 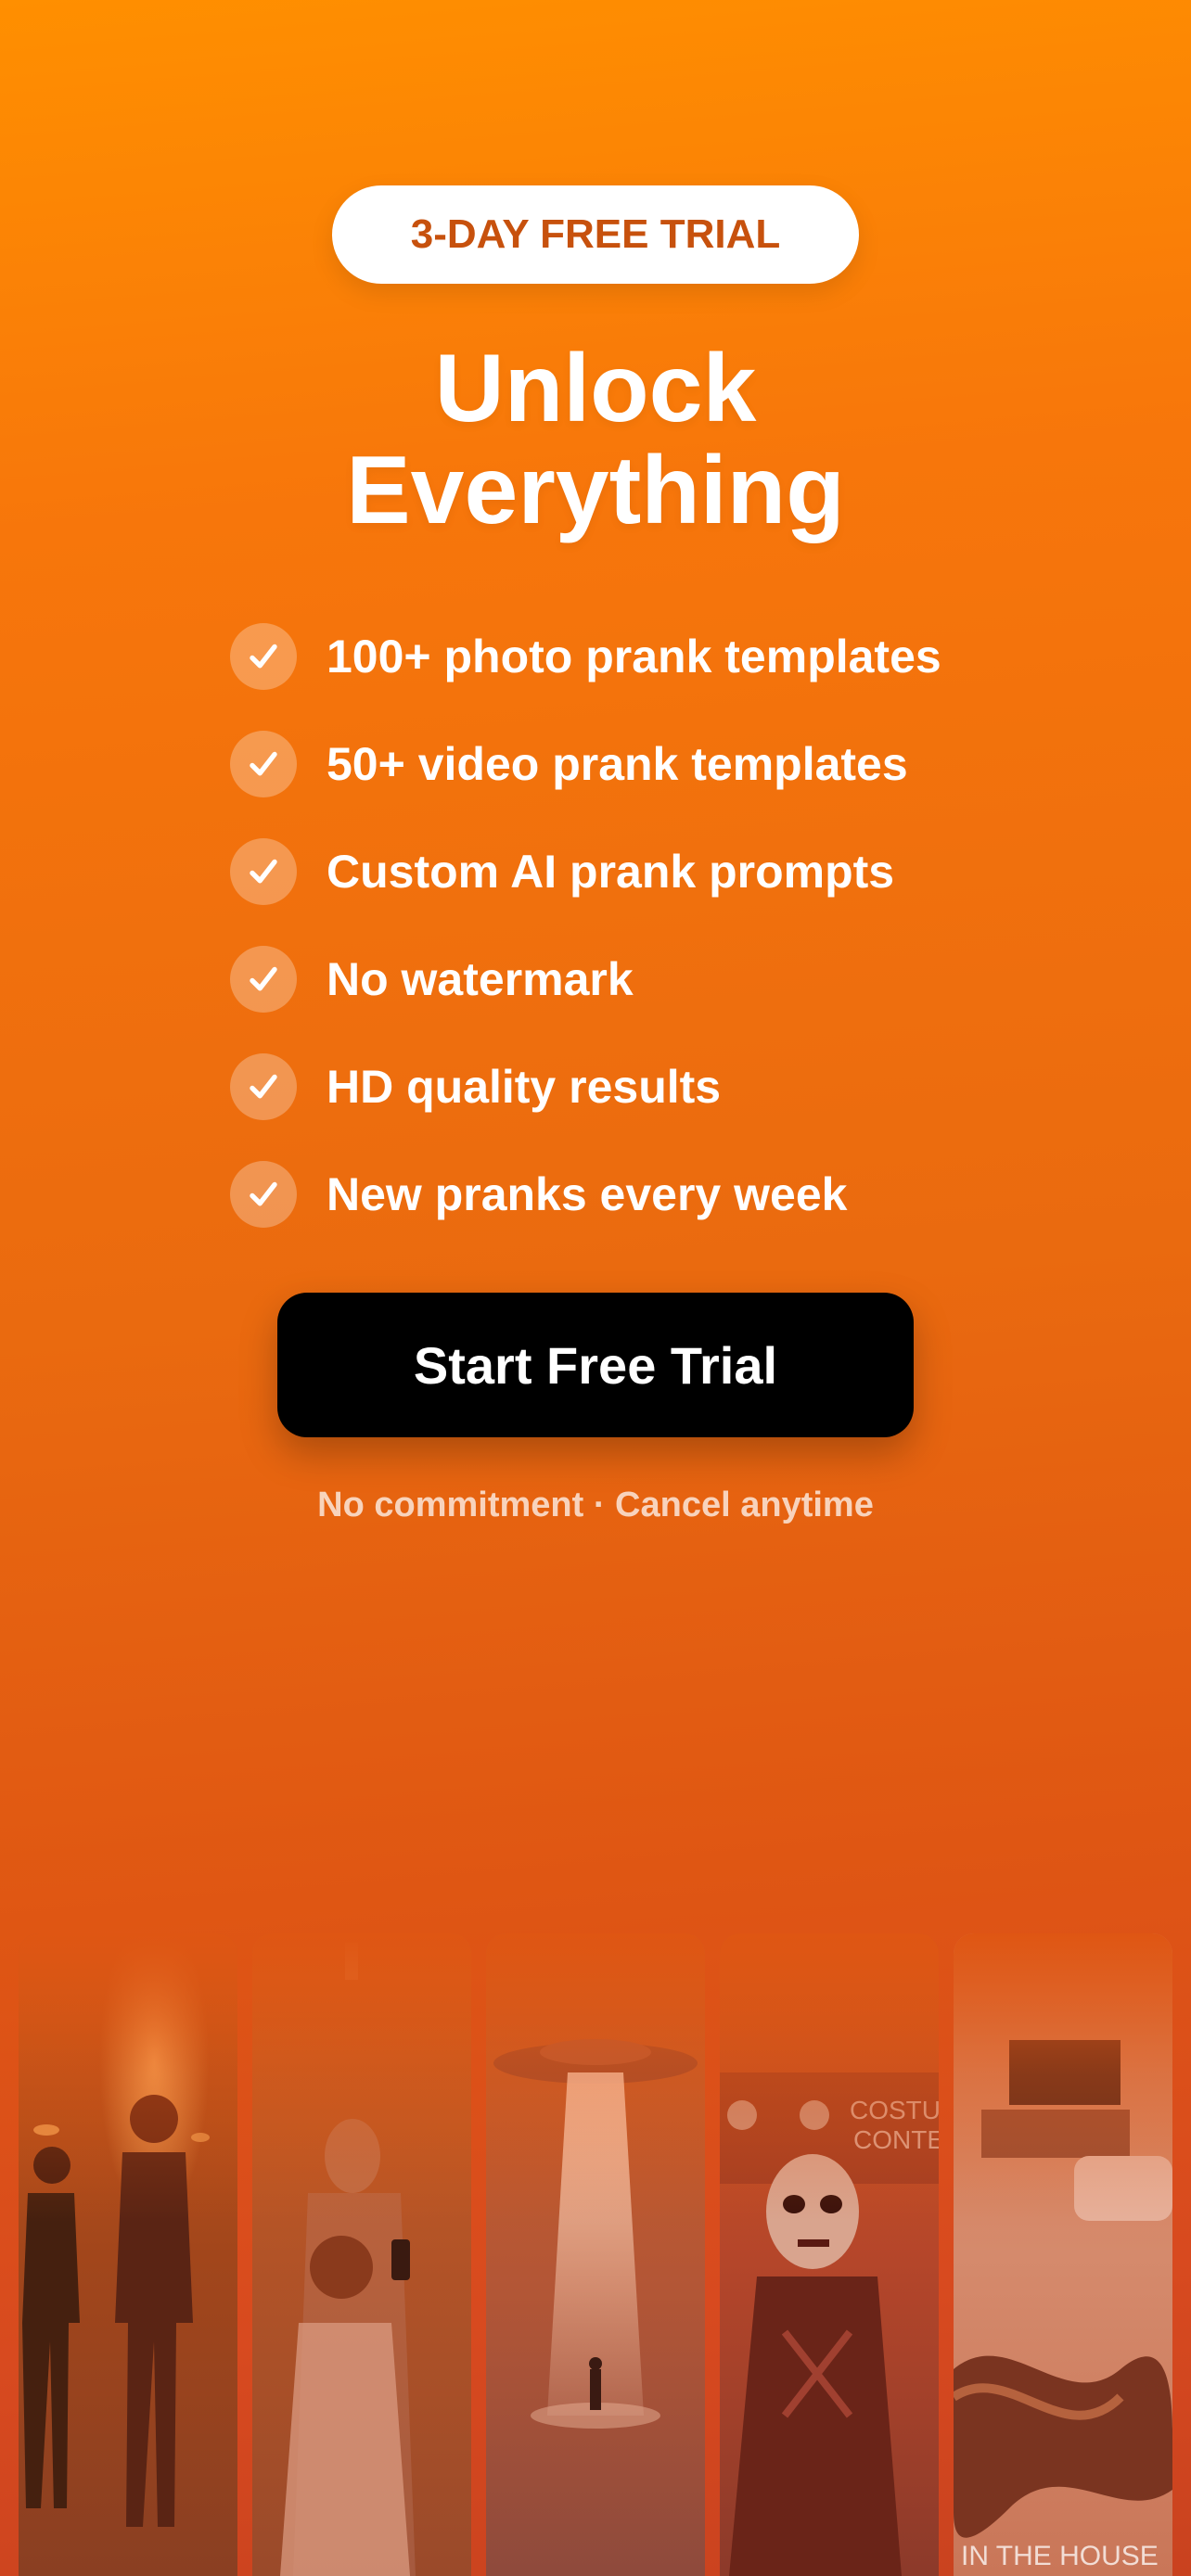 I want to click on feature-label: No watermark, so click(x=480, y=979).